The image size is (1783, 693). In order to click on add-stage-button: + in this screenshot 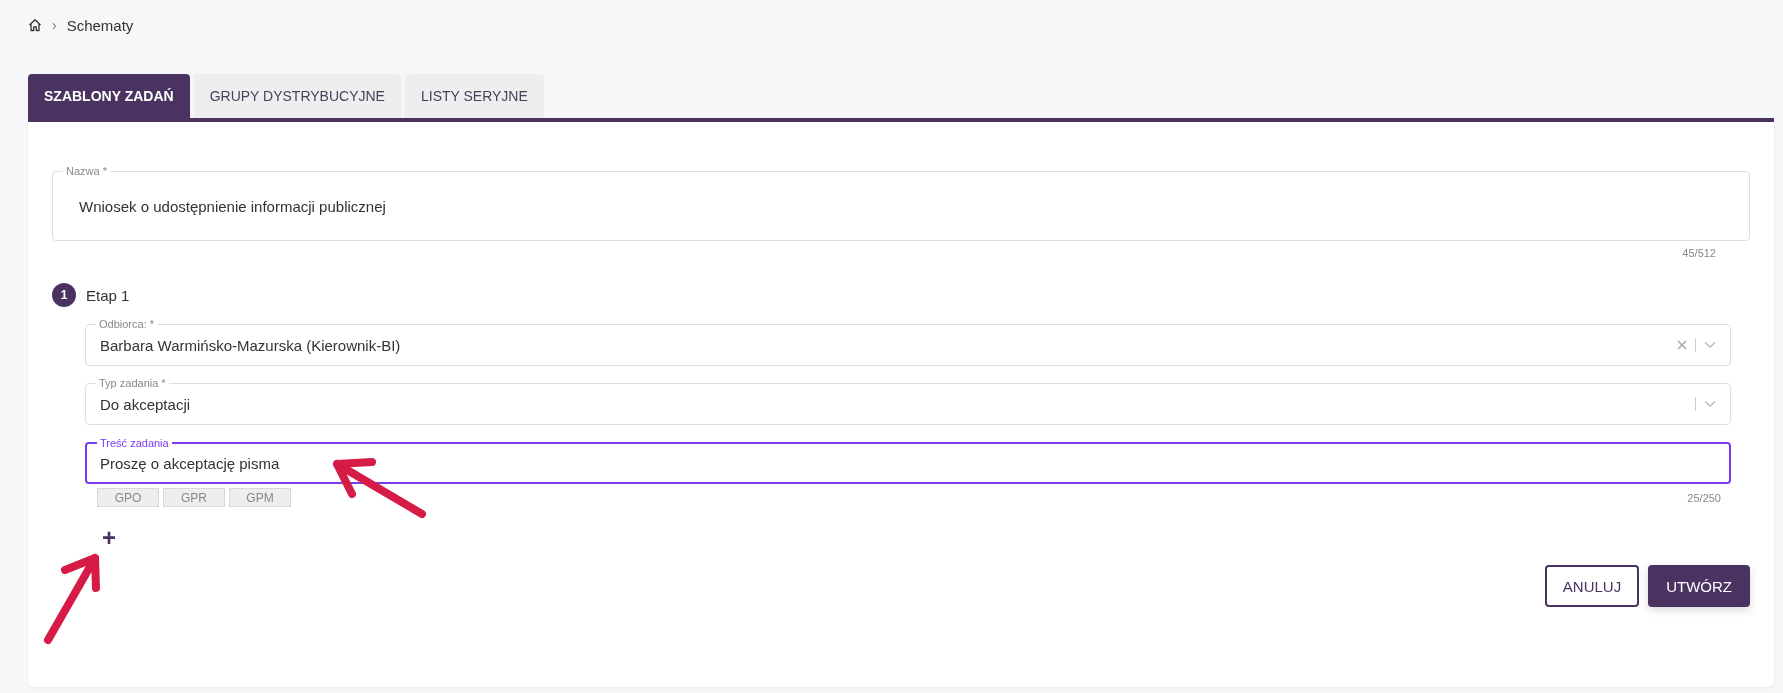, I will do `click(84, 538)`.